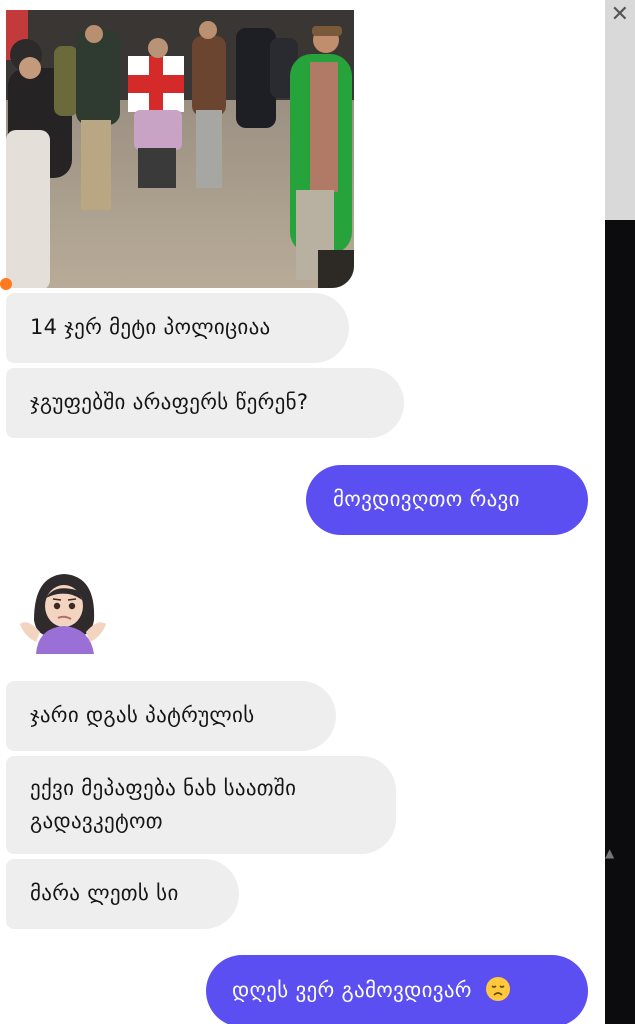 This screenshot has height=1024, width=635. What do you see at coordinates (169, 402) in the screenshot?
I see `message-text: ჯგუფებში არაფერს წერენ?` at bounding box center [169, 402].